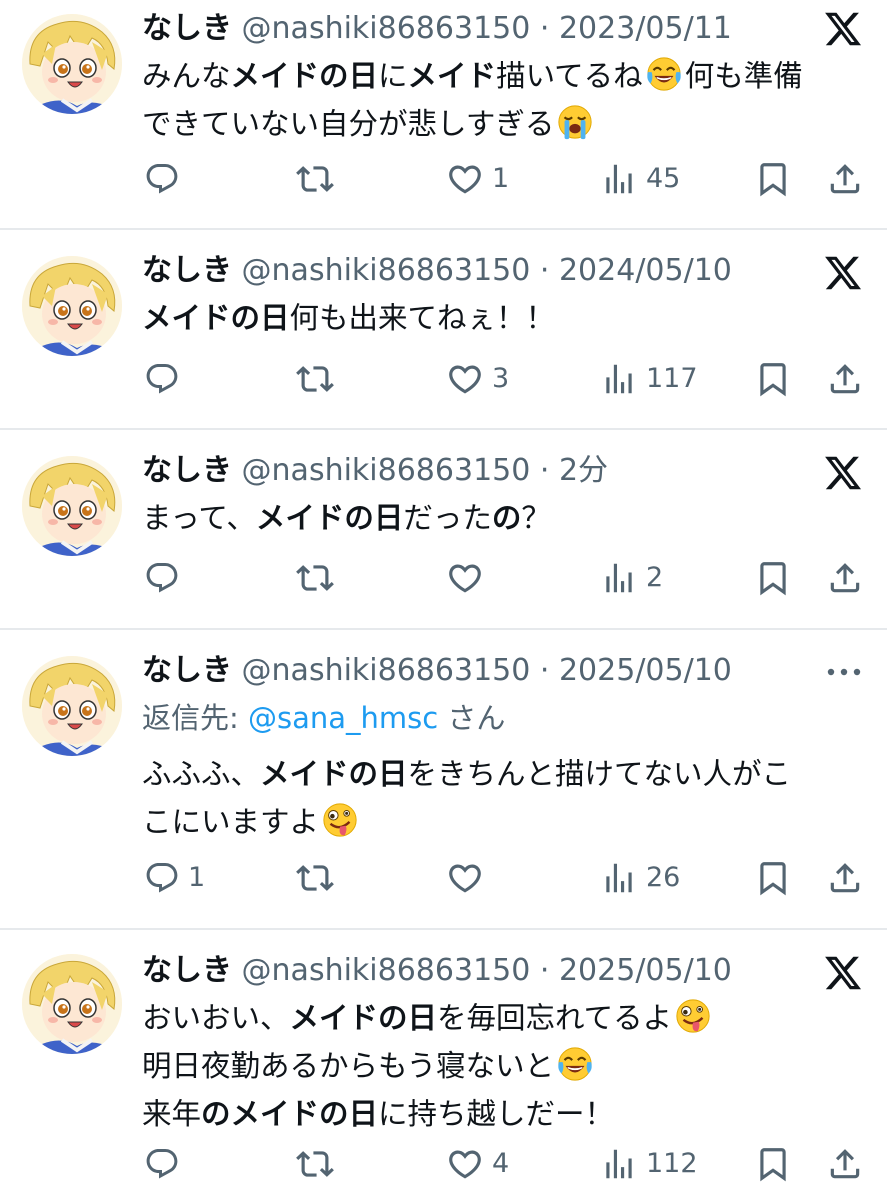 This screenshot has width=887, height=1200. I want to click on views-count: 112, so click(672, 1163).